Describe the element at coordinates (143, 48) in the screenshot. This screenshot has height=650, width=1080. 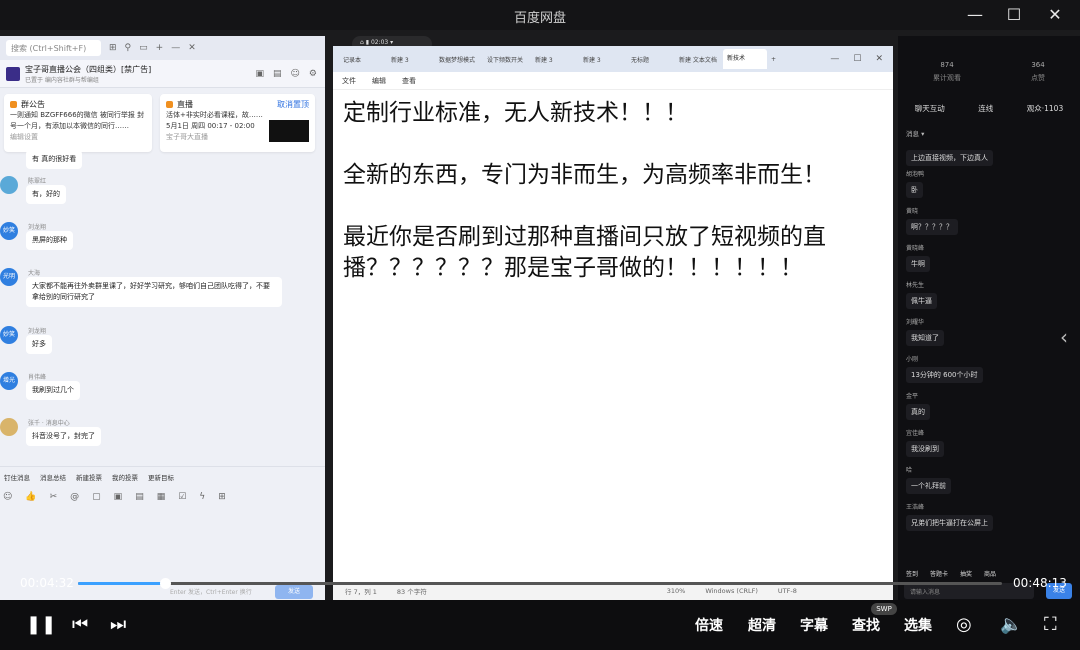
I see `screen-icon: ▭` at that location.